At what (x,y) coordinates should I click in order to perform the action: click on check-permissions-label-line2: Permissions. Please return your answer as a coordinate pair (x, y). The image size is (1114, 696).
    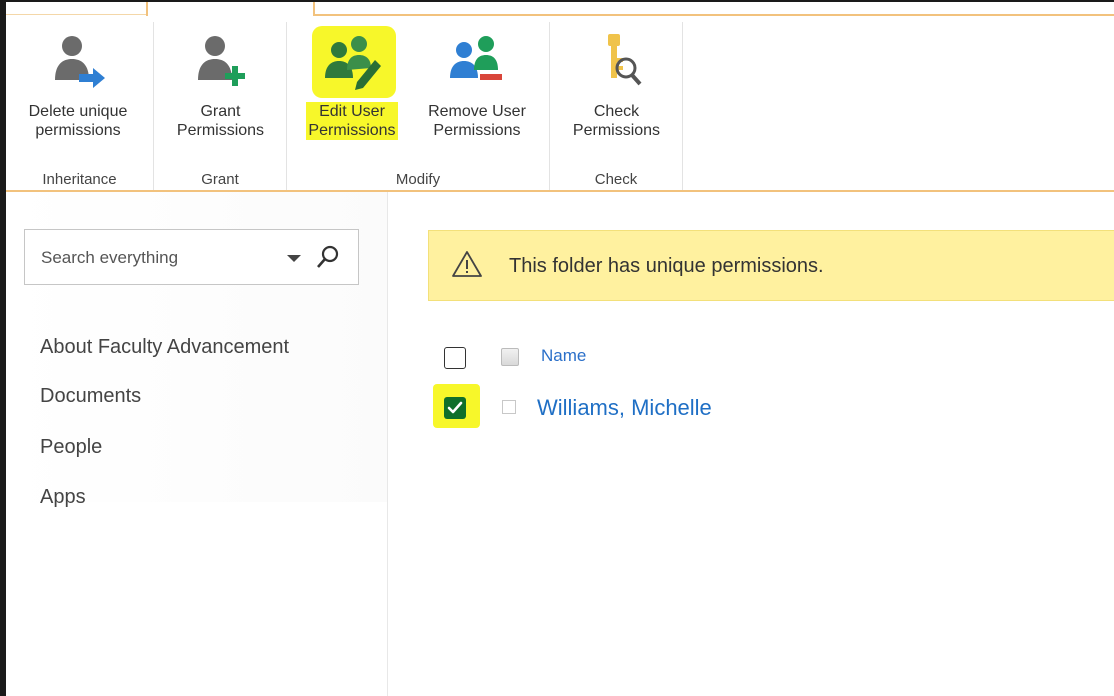
    Looking at the image, I should click on (616, 130).